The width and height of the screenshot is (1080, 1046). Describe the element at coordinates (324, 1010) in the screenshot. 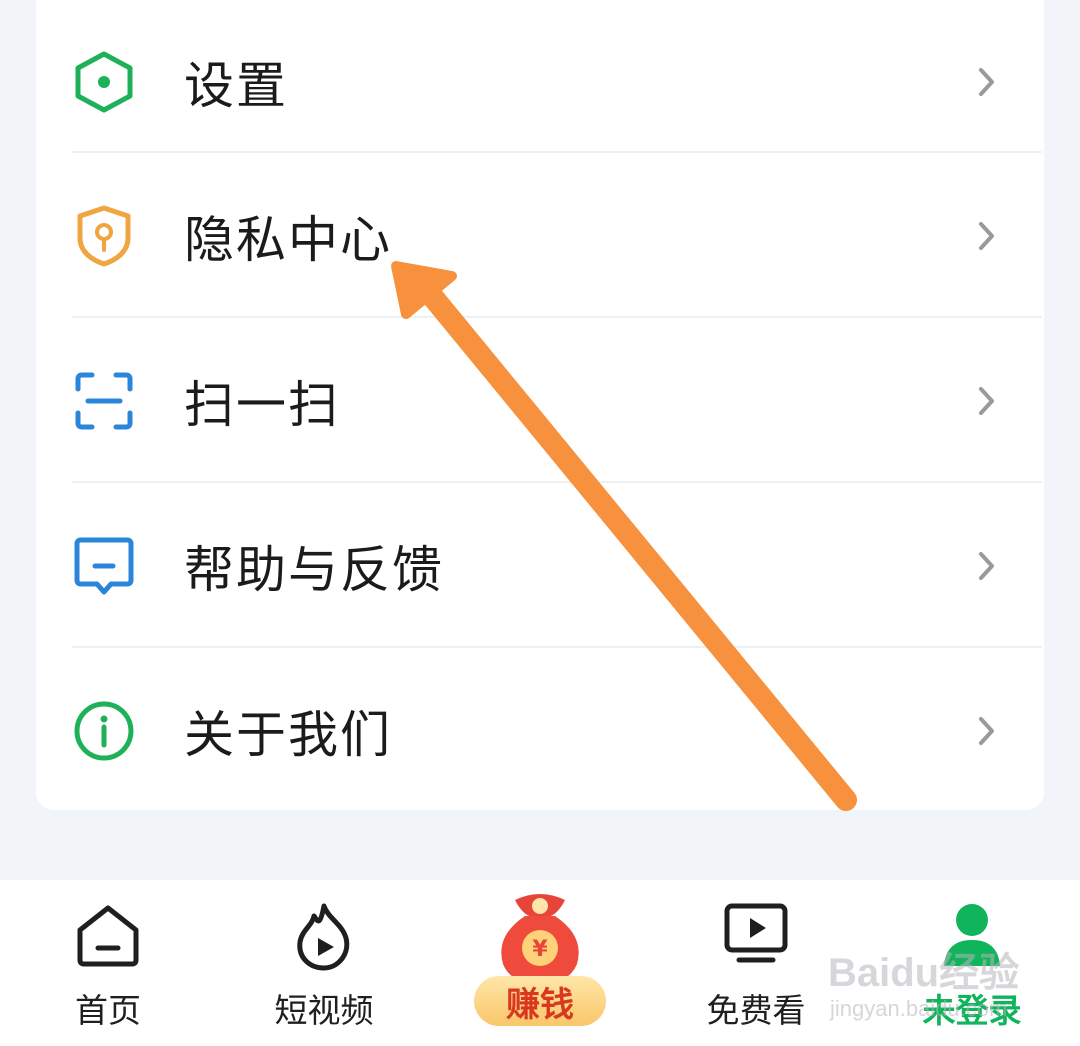

I see `tab-label: 短视频` at that location.